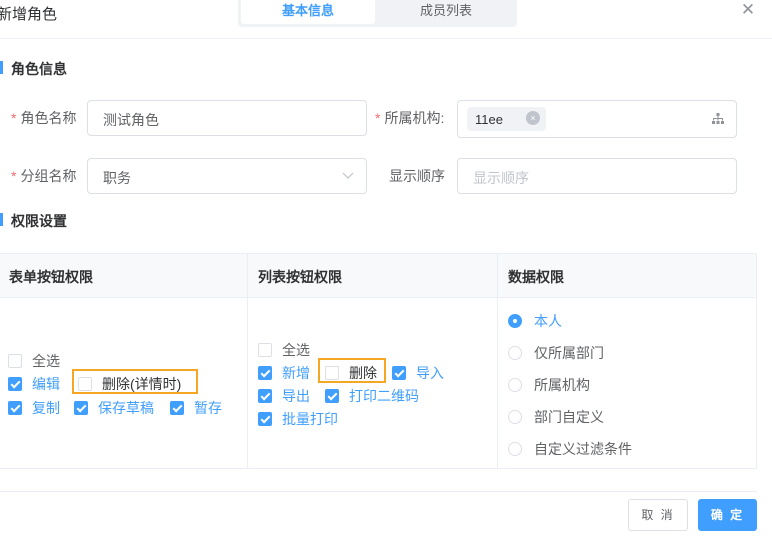  I want to click on scope-custom-filter-radio: 自定义过滤条件, so click(570, 449).